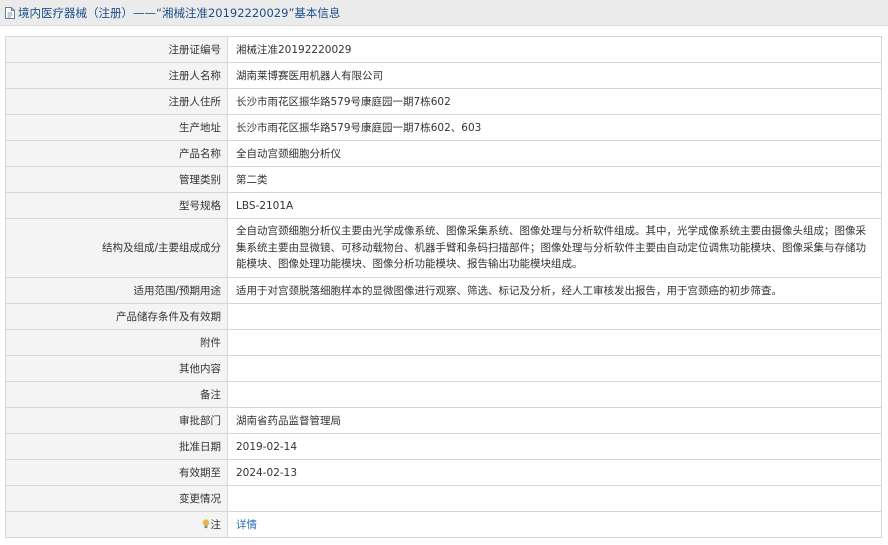  Describe the element at coordinates (554, 446) in the screenshot. I see `field-value: 2019-02-14` at that location.